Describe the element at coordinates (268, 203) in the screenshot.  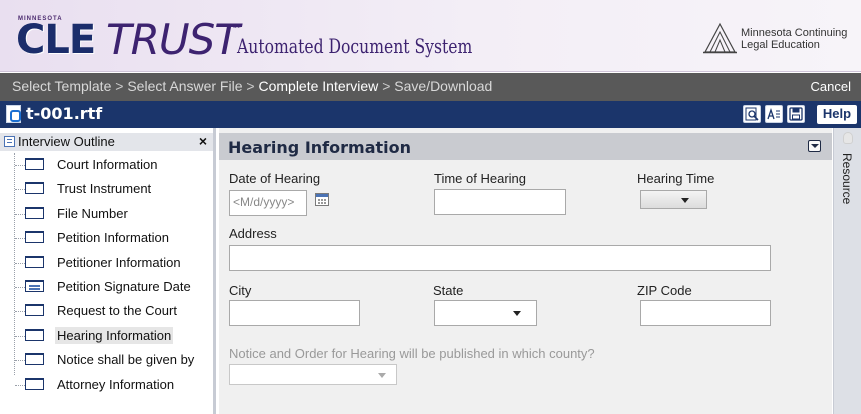
I see `date-of-hearing-input: <M/d/yyyy>` at that location.